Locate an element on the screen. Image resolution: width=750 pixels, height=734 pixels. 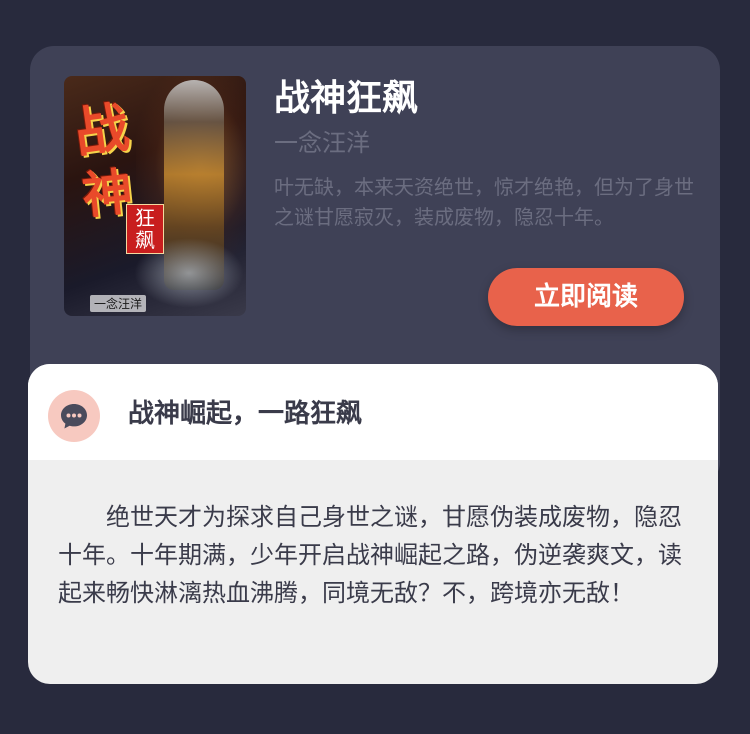
book-cover-image: 战 神 狂飙 一念汪洋 is located at coordinates (155, 196).